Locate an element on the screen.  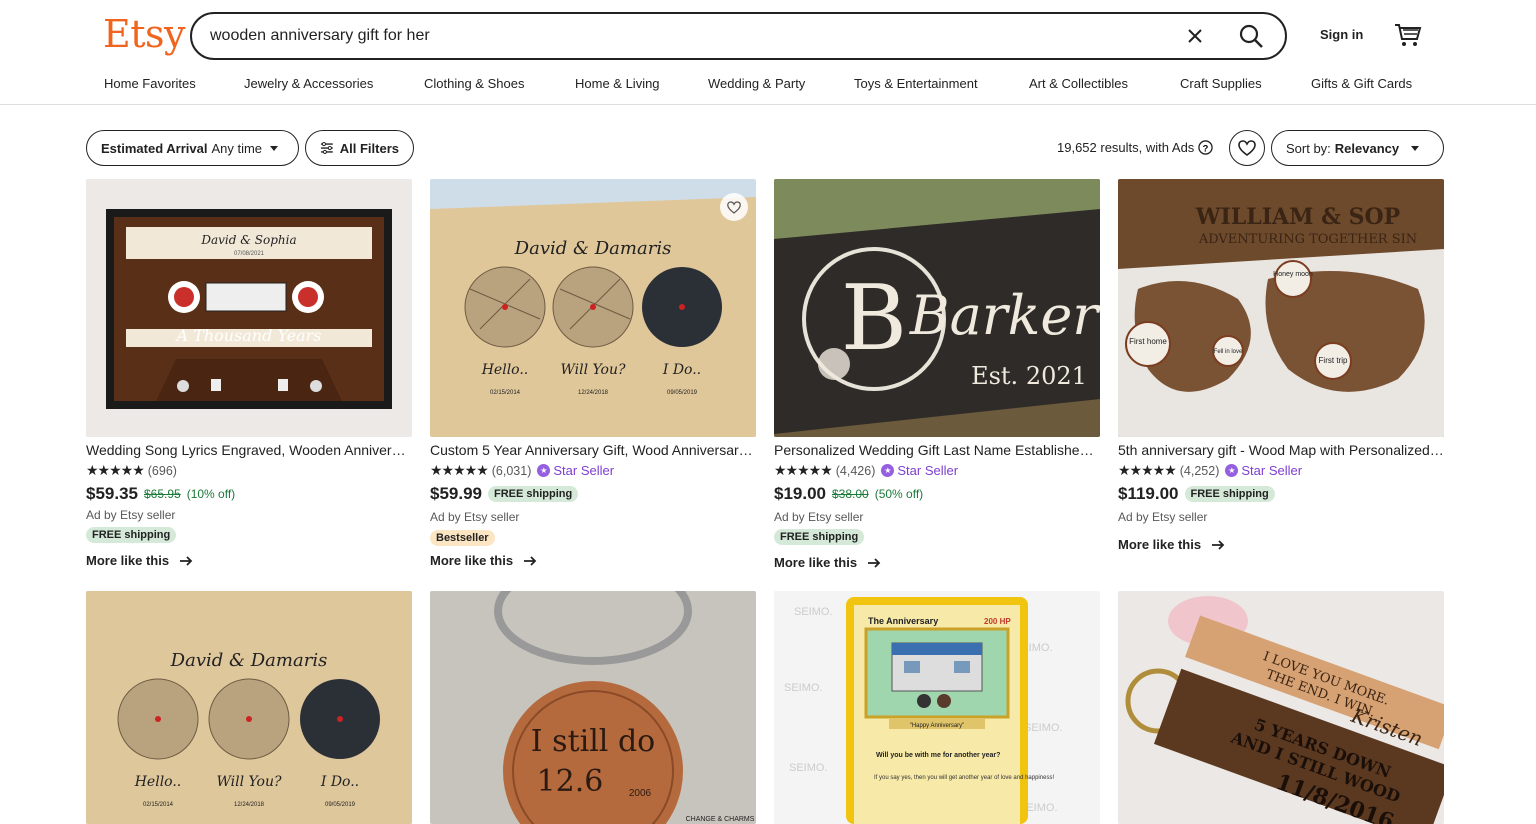
image-text: Hello.. is located at coordinates (158, 782).